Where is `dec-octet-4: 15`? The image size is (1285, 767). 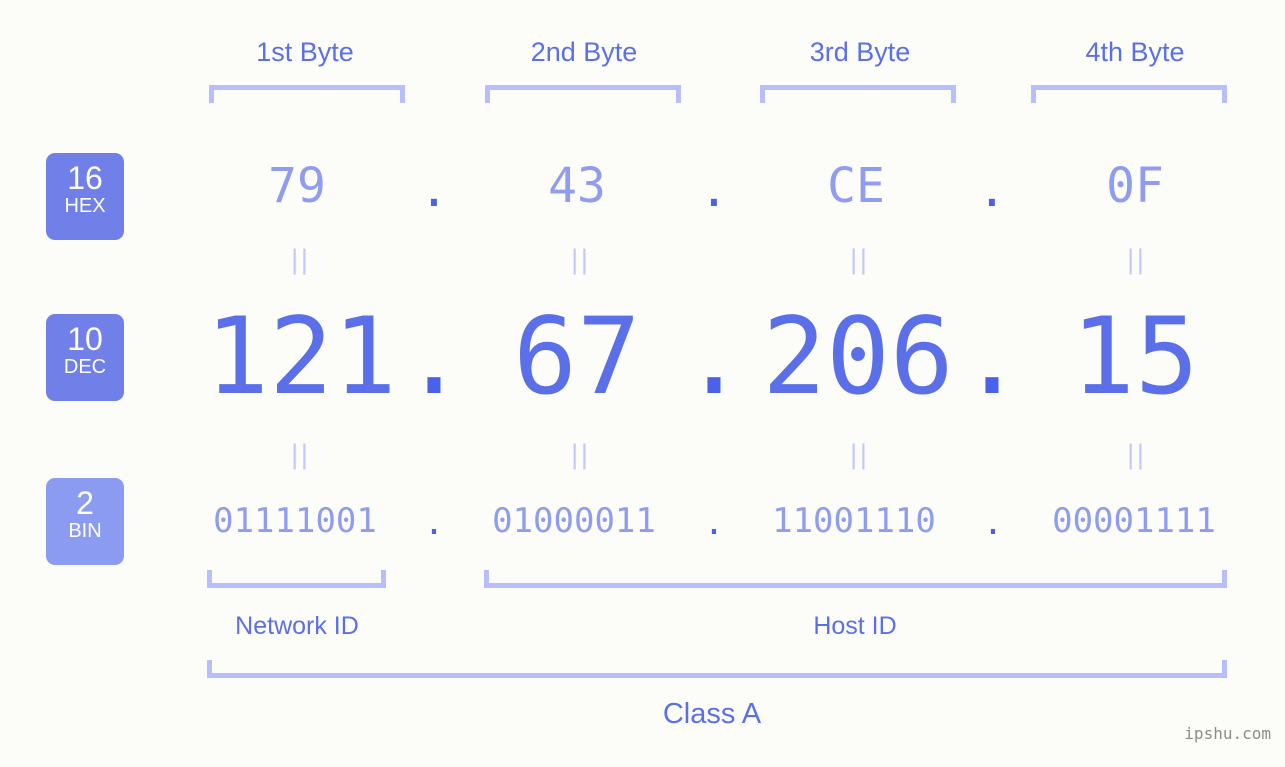 dec-octet-4: 15 is located at coordinates (1135, 356).